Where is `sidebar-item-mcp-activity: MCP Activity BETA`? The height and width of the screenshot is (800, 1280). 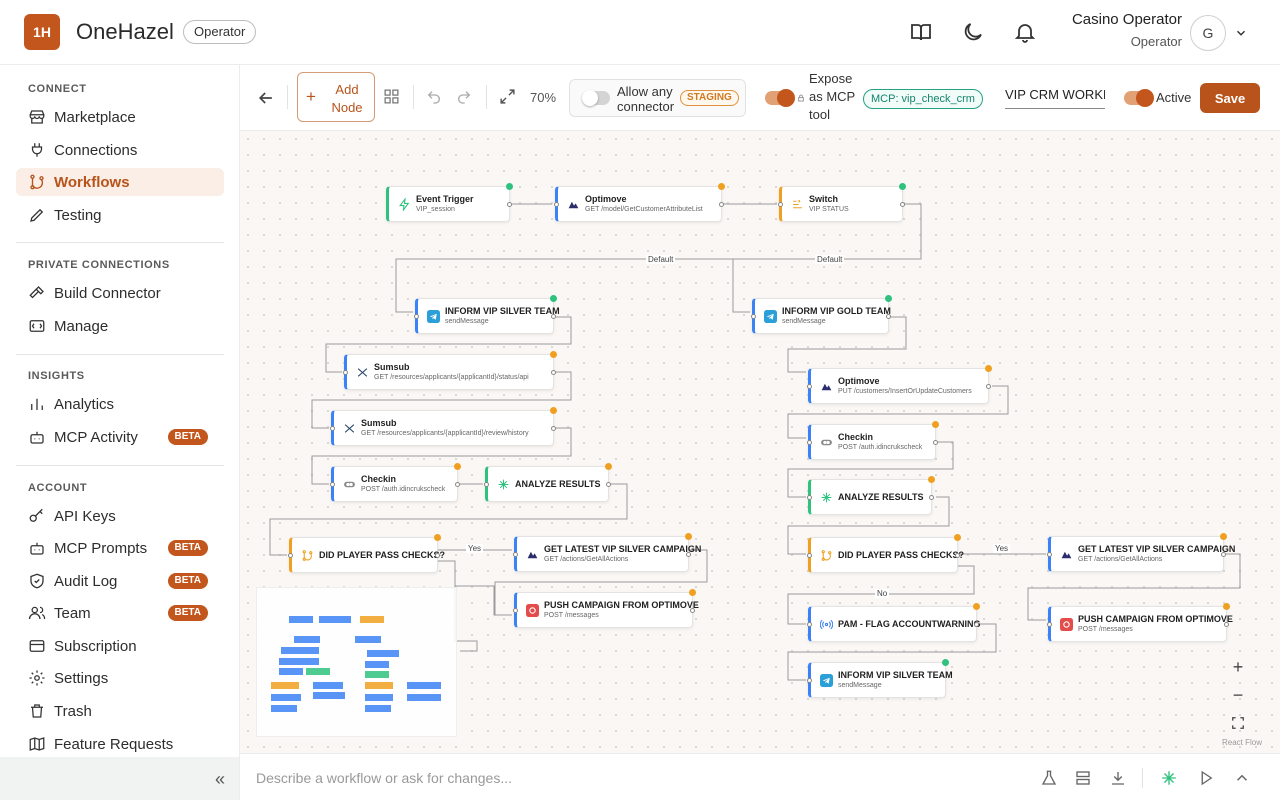 sidebar-item-mcp-activity: MCP Activity BETA is located at coordinates (120, 437).